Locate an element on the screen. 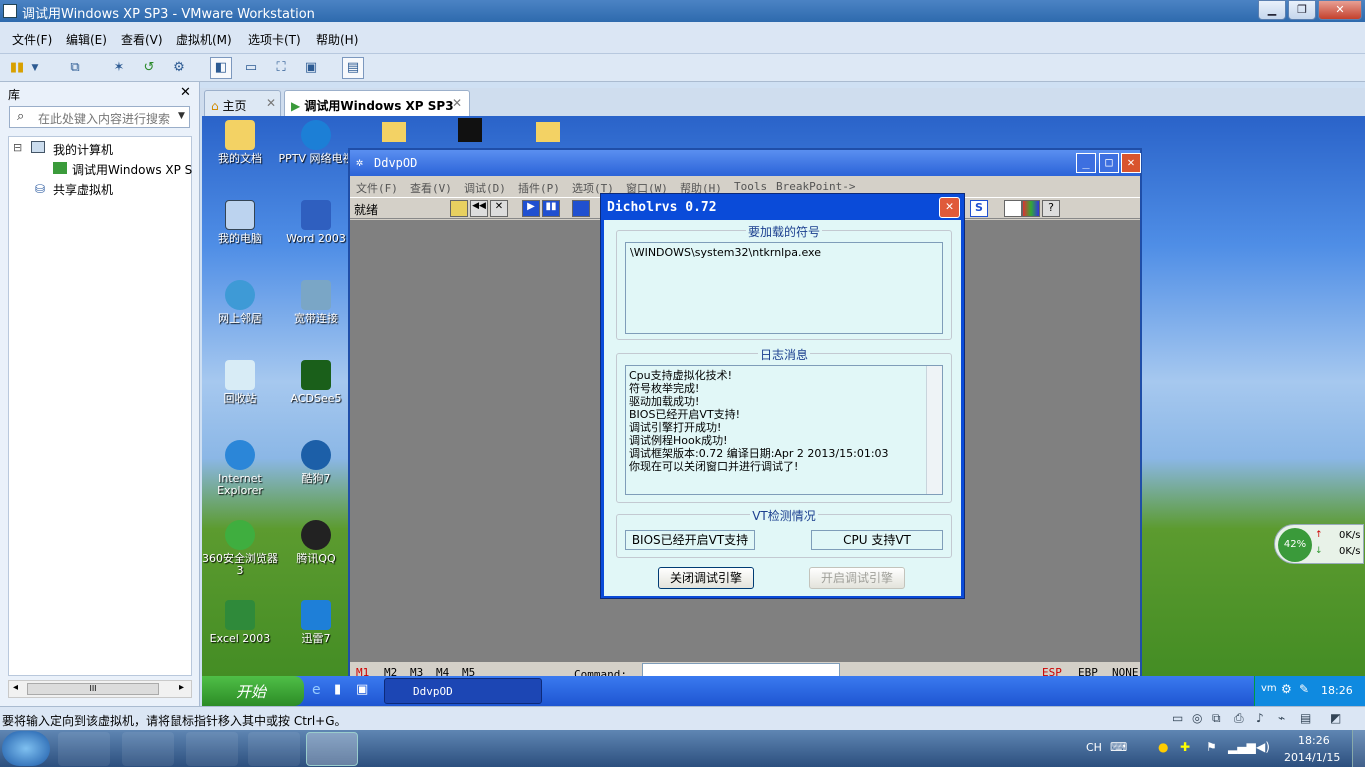 The image size is (1365, 767). debugger-menu-plugins: 插件(P) is located at coordinates (539, 188).